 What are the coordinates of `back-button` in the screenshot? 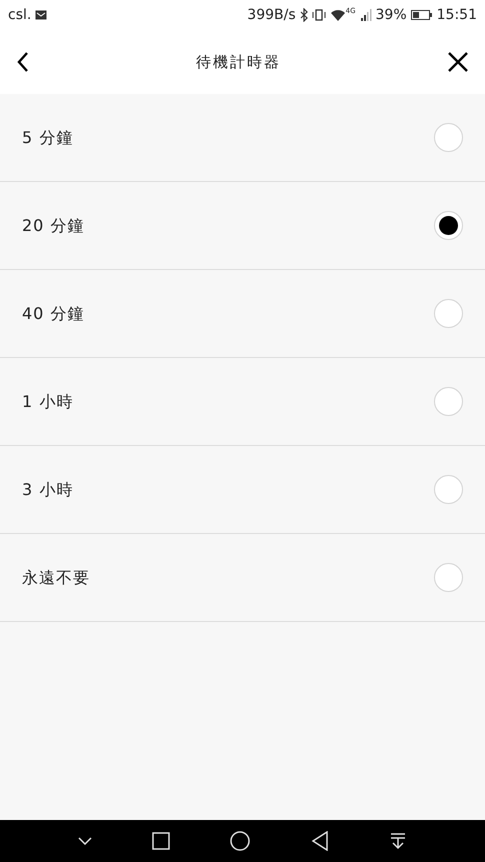 It's located at (23, 62).